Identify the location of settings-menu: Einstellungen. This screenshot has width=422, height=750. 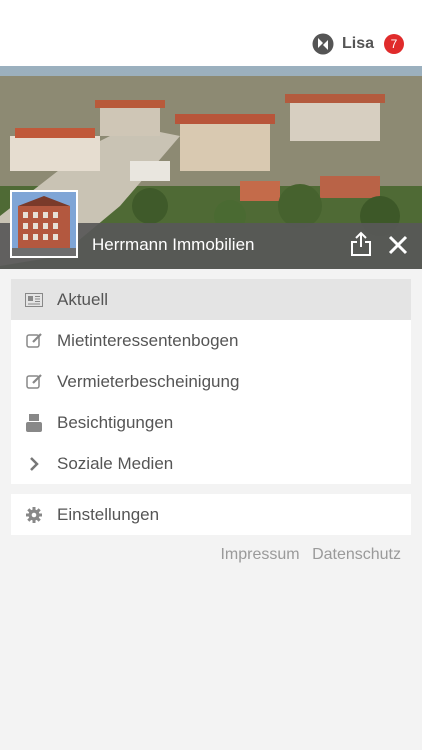
(211, 514).